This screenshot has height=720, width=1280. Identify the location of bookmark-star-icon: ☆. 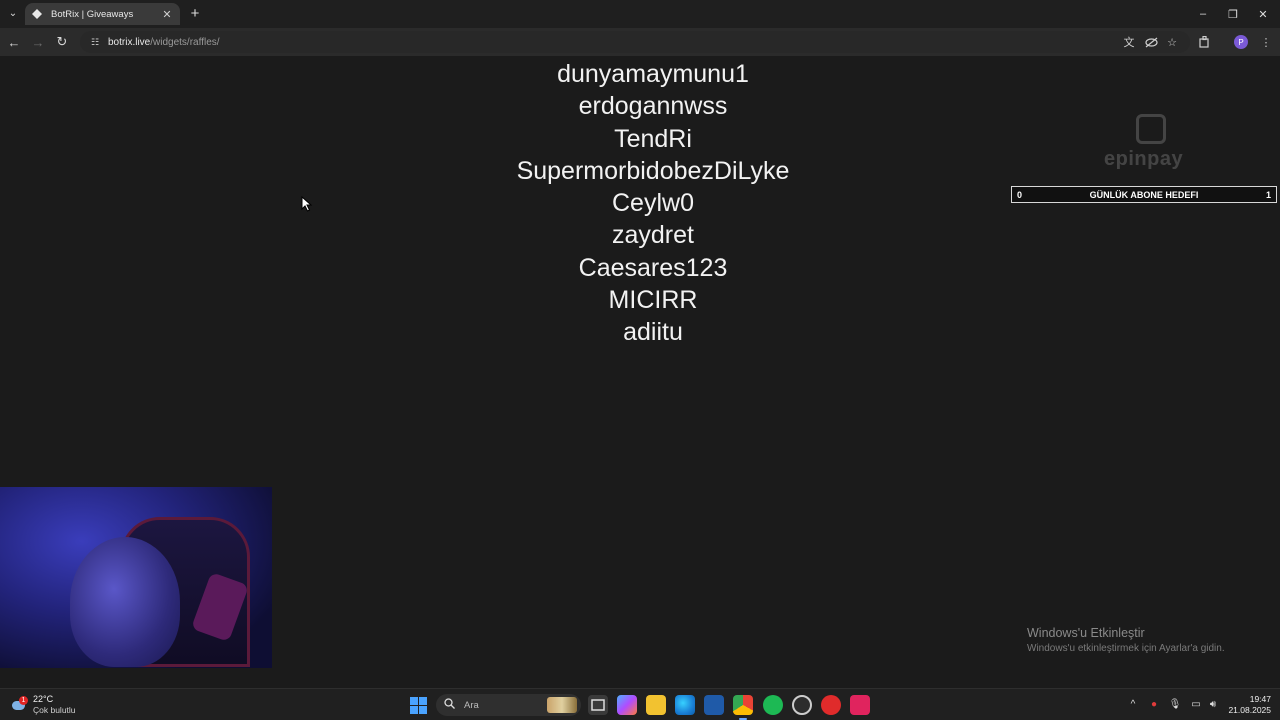
(1172, 42).